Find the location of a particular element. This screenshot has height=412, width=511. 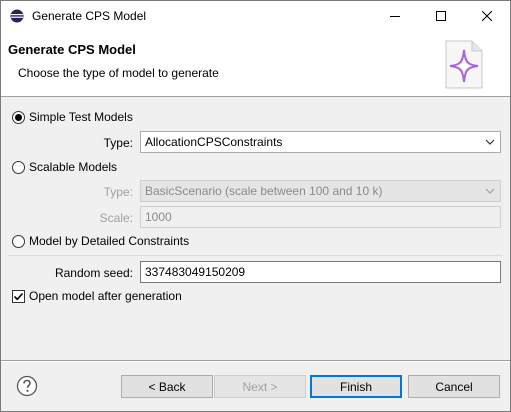

help-icon is located at coordinates (27, 386).